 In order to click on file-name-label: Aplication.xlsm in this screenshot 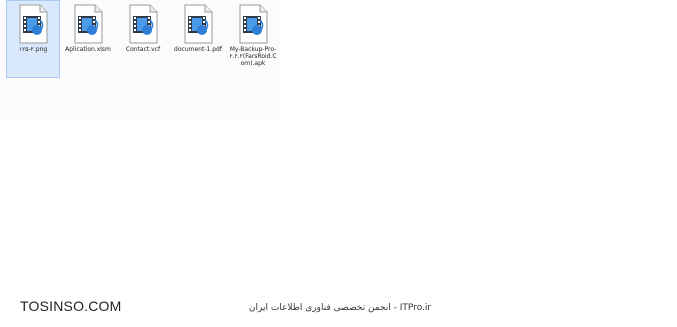, I will do `click(88, 49)`.